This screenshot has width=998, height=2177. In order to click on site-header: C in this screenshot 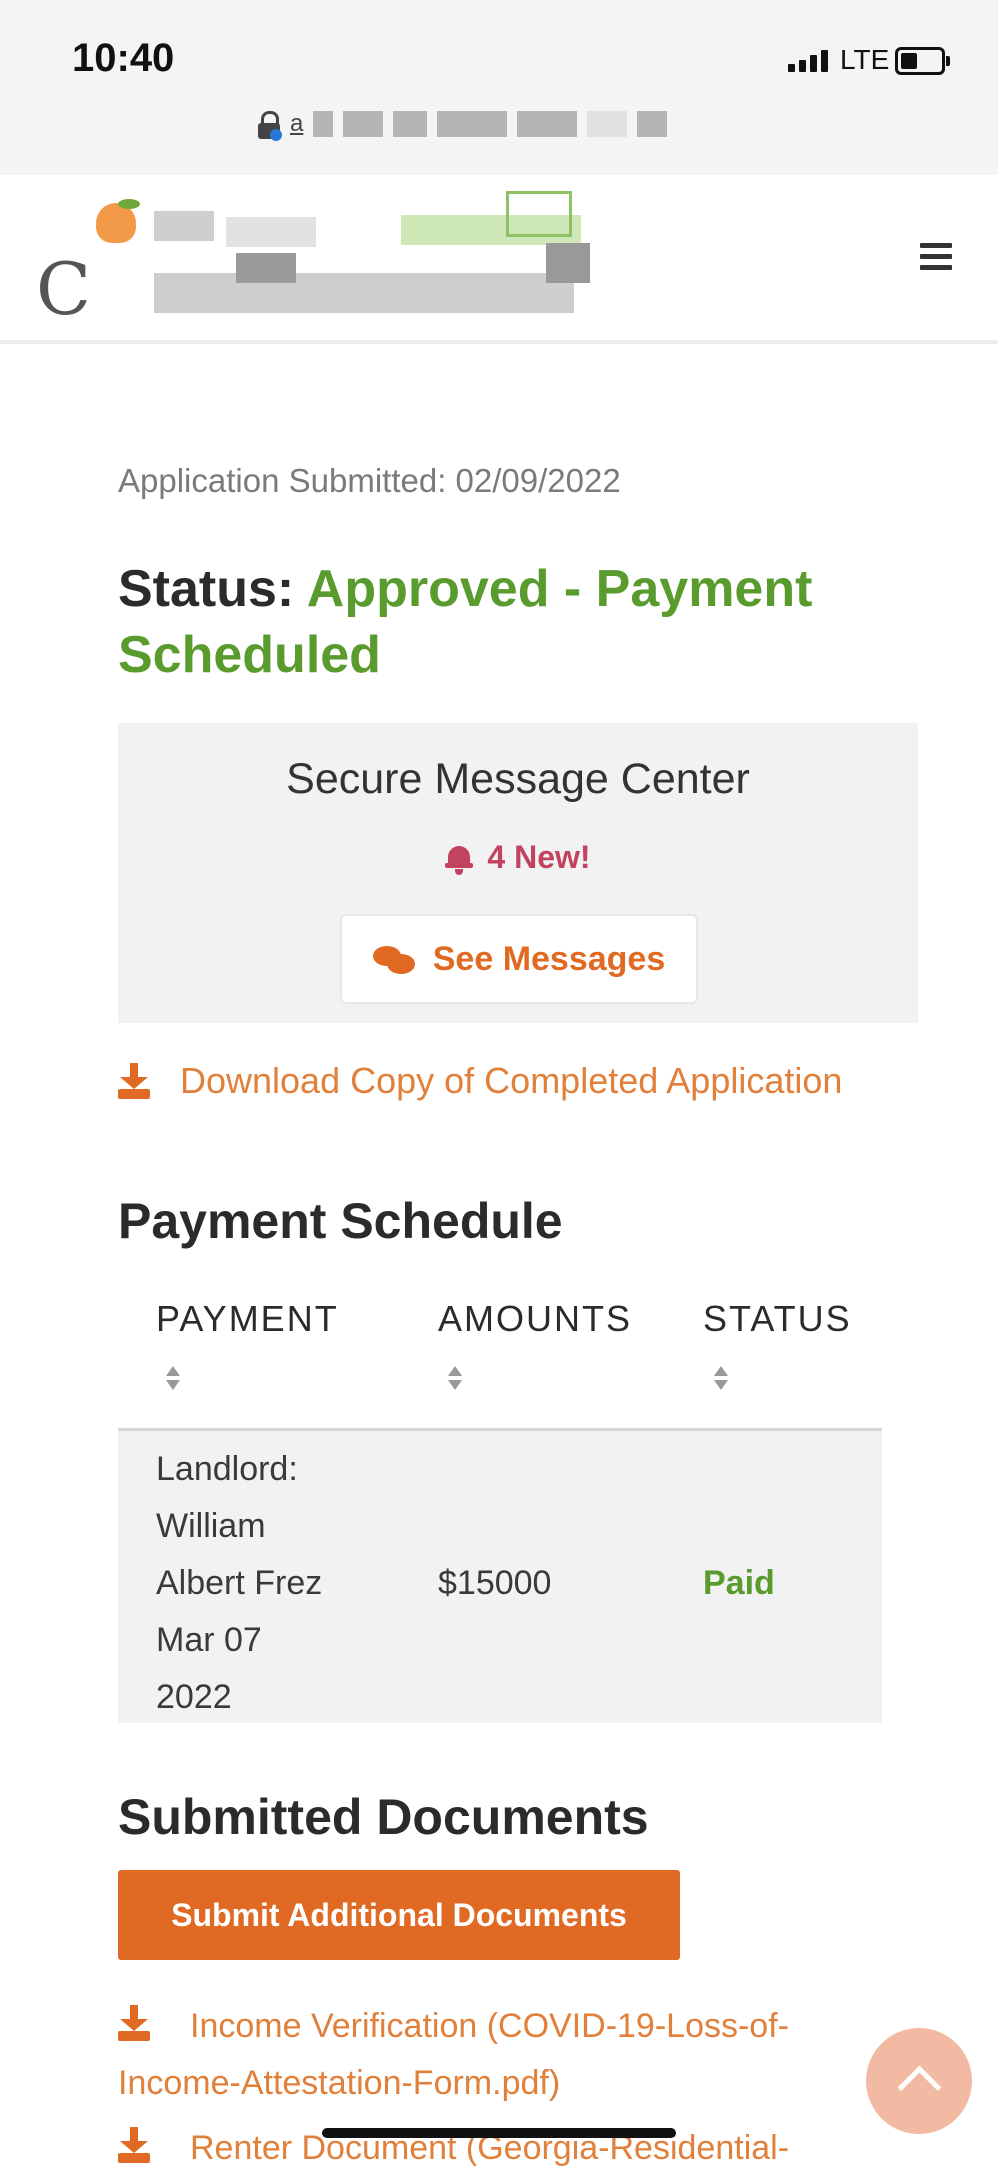, I will do `click(499, 259)`.